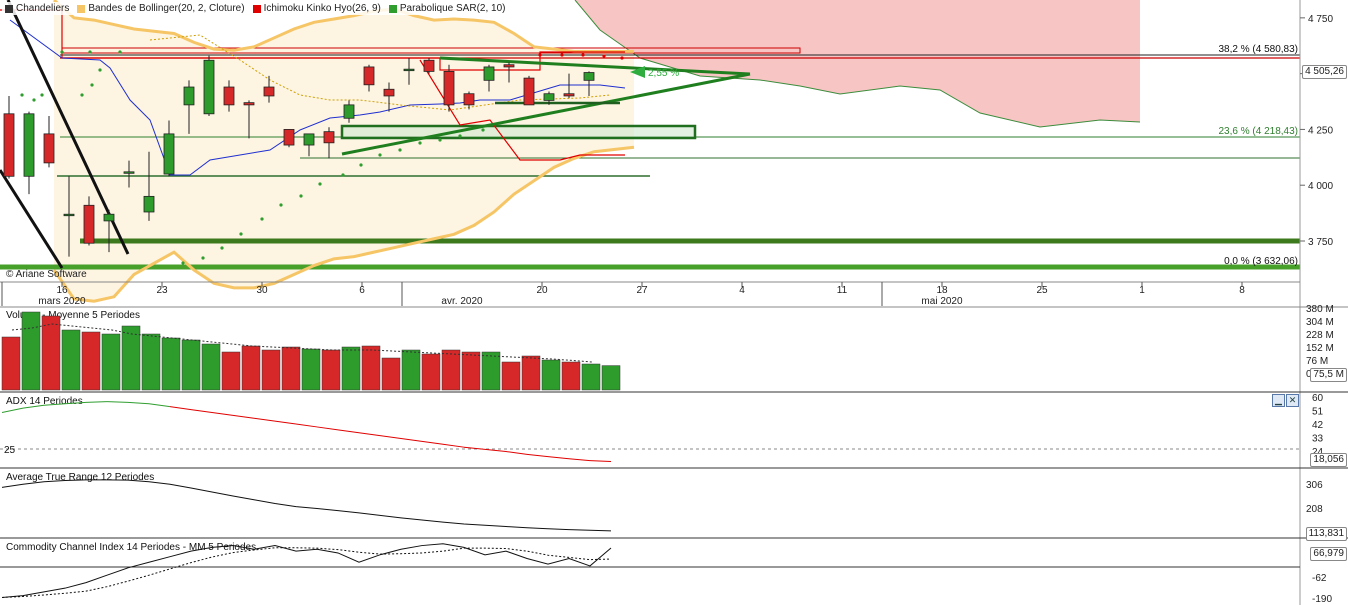  I want to click on legend-candles: Chandeliers, so click(37, 8).